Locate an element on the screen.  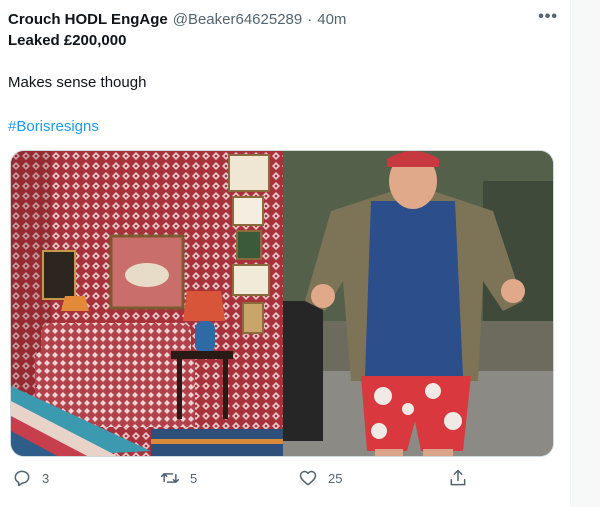
tweet-time: 40m is located at coordinates (331, 19).